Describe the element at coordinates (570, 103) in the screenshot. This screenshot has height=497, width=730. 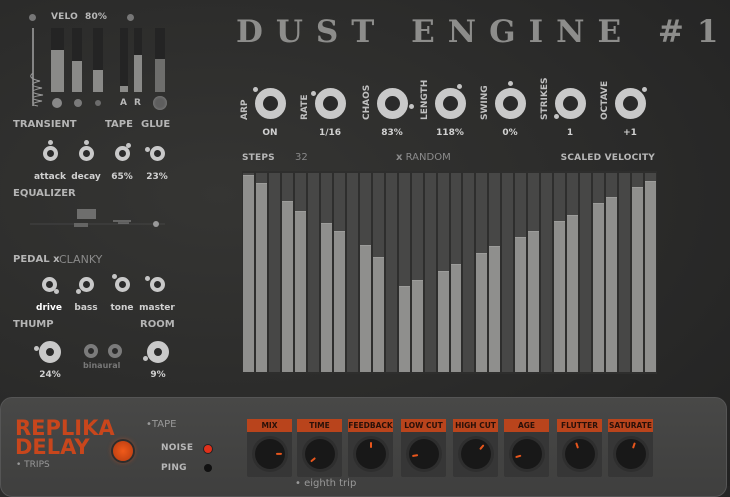
I see `arp-knob-strikes` at that location.